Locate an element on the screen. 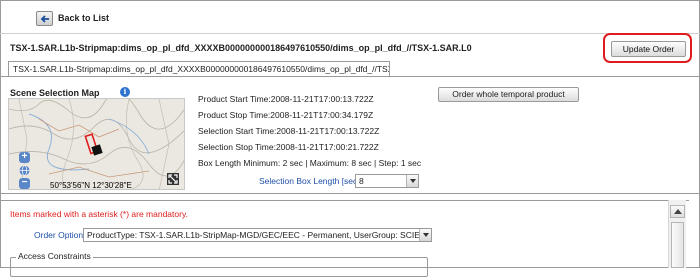 The width and height of the screenshot is (700, 277). form-scrollbar is located at coordinates (677, 234).